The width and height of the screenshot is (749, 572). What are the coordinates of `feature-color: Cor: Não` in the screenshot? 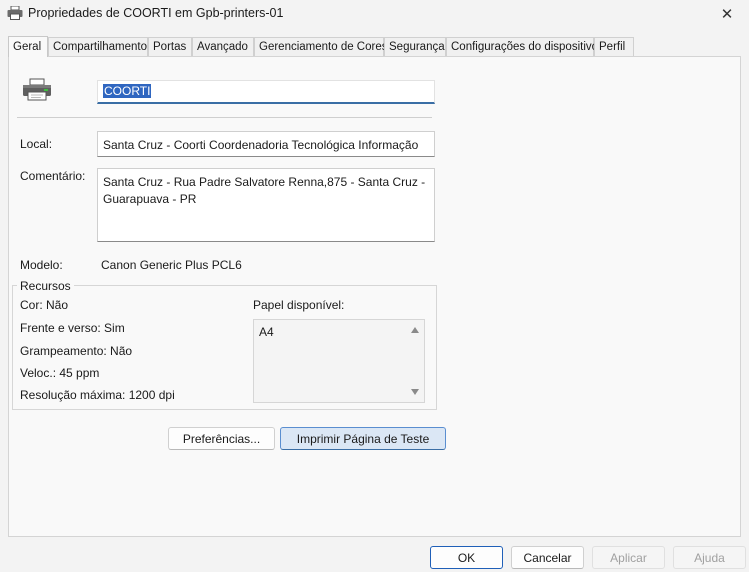 It's located at (44, 305).